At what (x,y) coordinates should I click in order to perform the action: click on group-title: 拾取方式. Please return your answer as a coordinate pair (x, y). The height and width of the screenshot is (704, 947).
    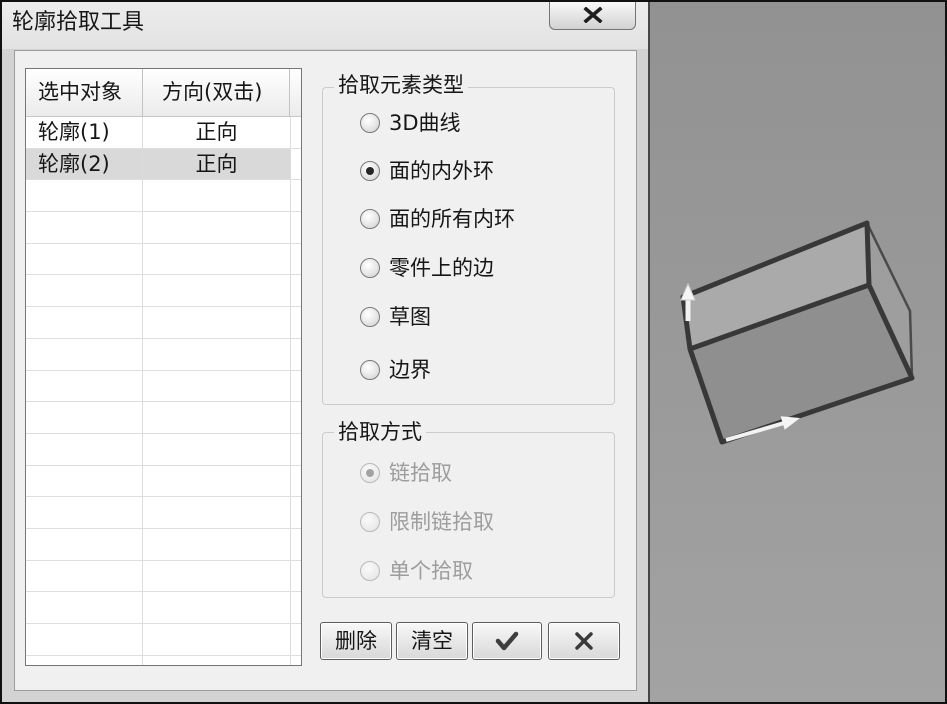
    Looking at the image, I should click on (380, 432).